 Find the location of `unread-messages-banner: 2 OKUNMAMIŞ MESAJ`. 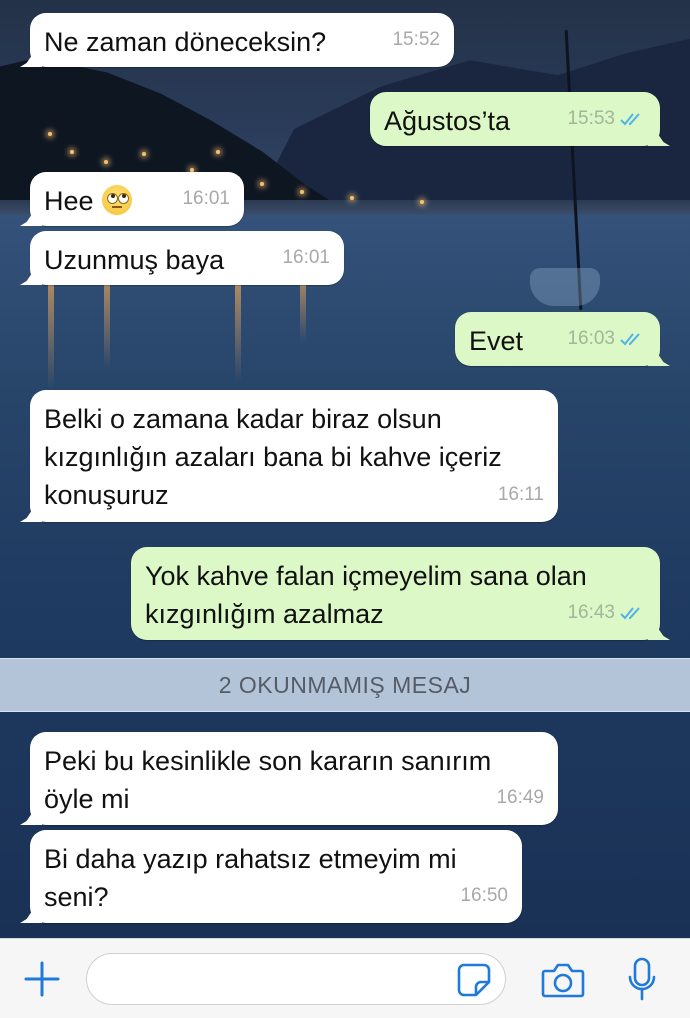

unread-messages-banner: 2 OKUNMAMIŞ MESAJ is located at coordinates (345, 685).